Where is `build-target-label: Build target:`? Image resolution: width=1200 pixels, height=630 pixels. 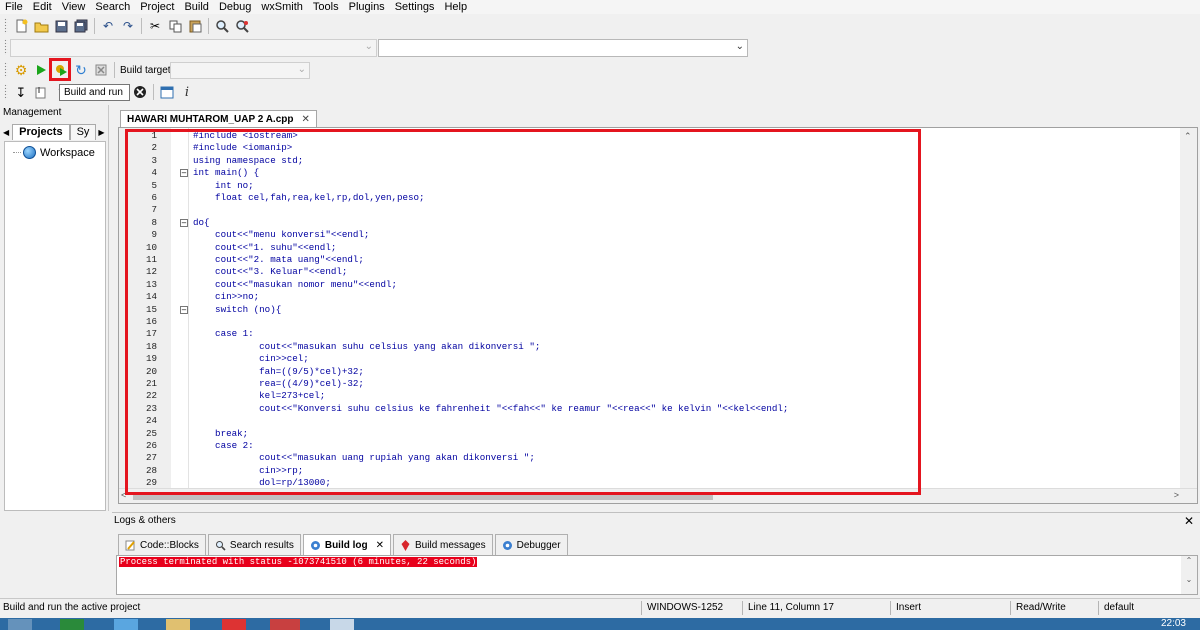
build-target-label: Build target: is located at coordinates (147, 70).